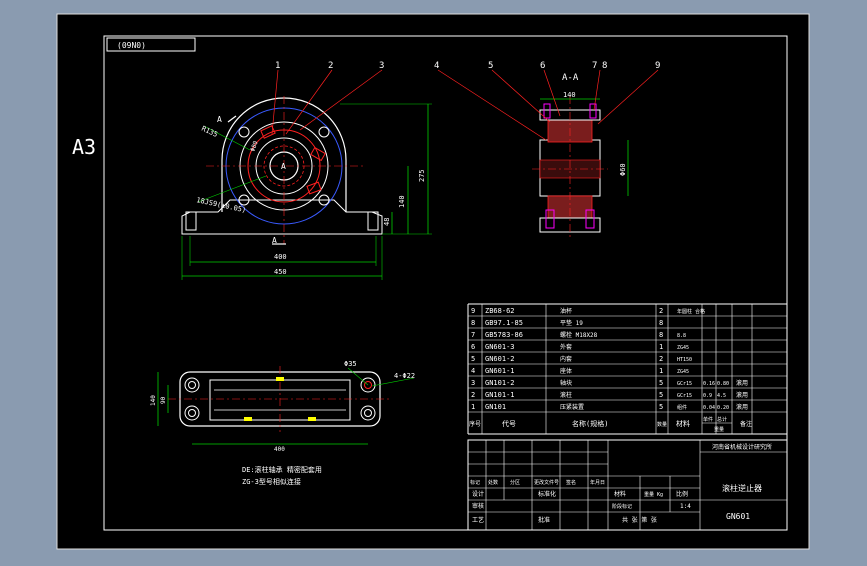 The height and width of the screenshot is (566, 867). What do you see at coordinates (681, 336) in the screenshot?
I see `bom-cell-material: 8.8` at bounding box center [681, 336].